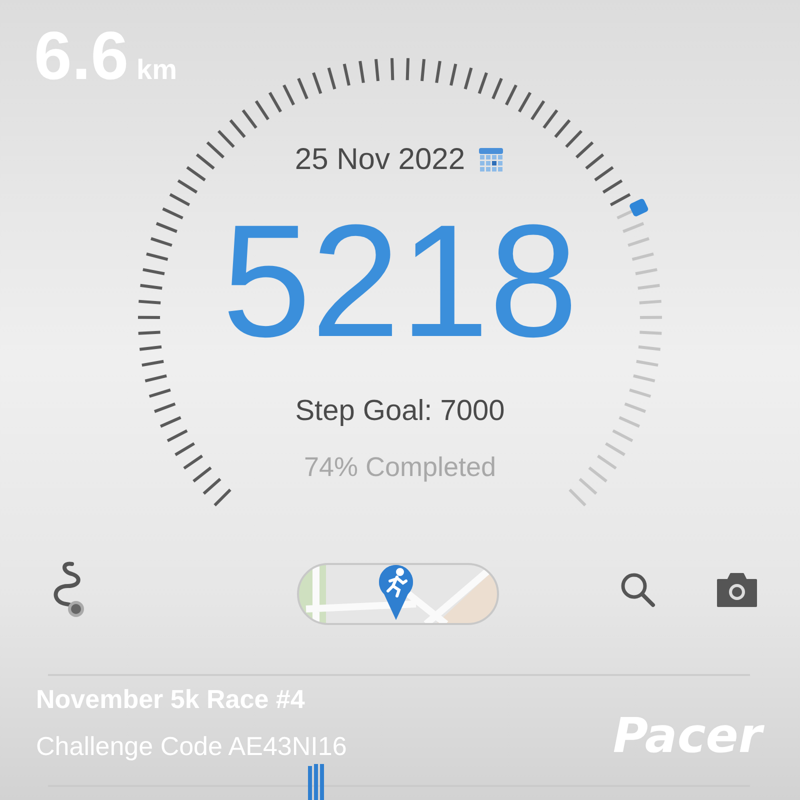  Describe the element at coordinates (400, 411) in the screenshot. I see `step-goal: Step Goal: 7000` at that location.